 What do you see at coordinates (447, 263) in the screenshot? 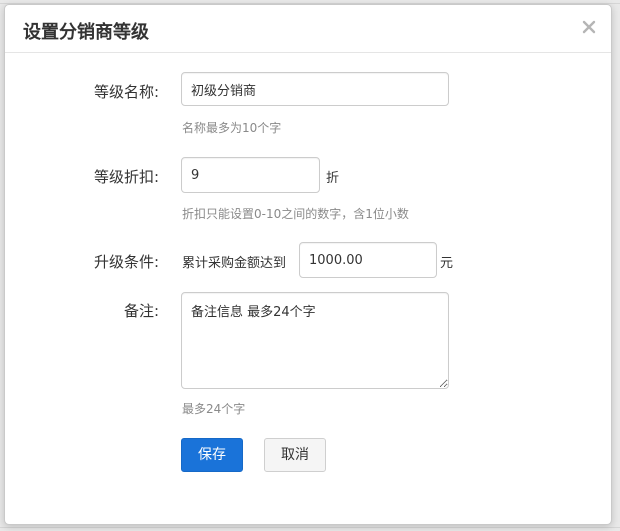
I see `purchase-amount-unit: 元` at bounding box center [447, 263].